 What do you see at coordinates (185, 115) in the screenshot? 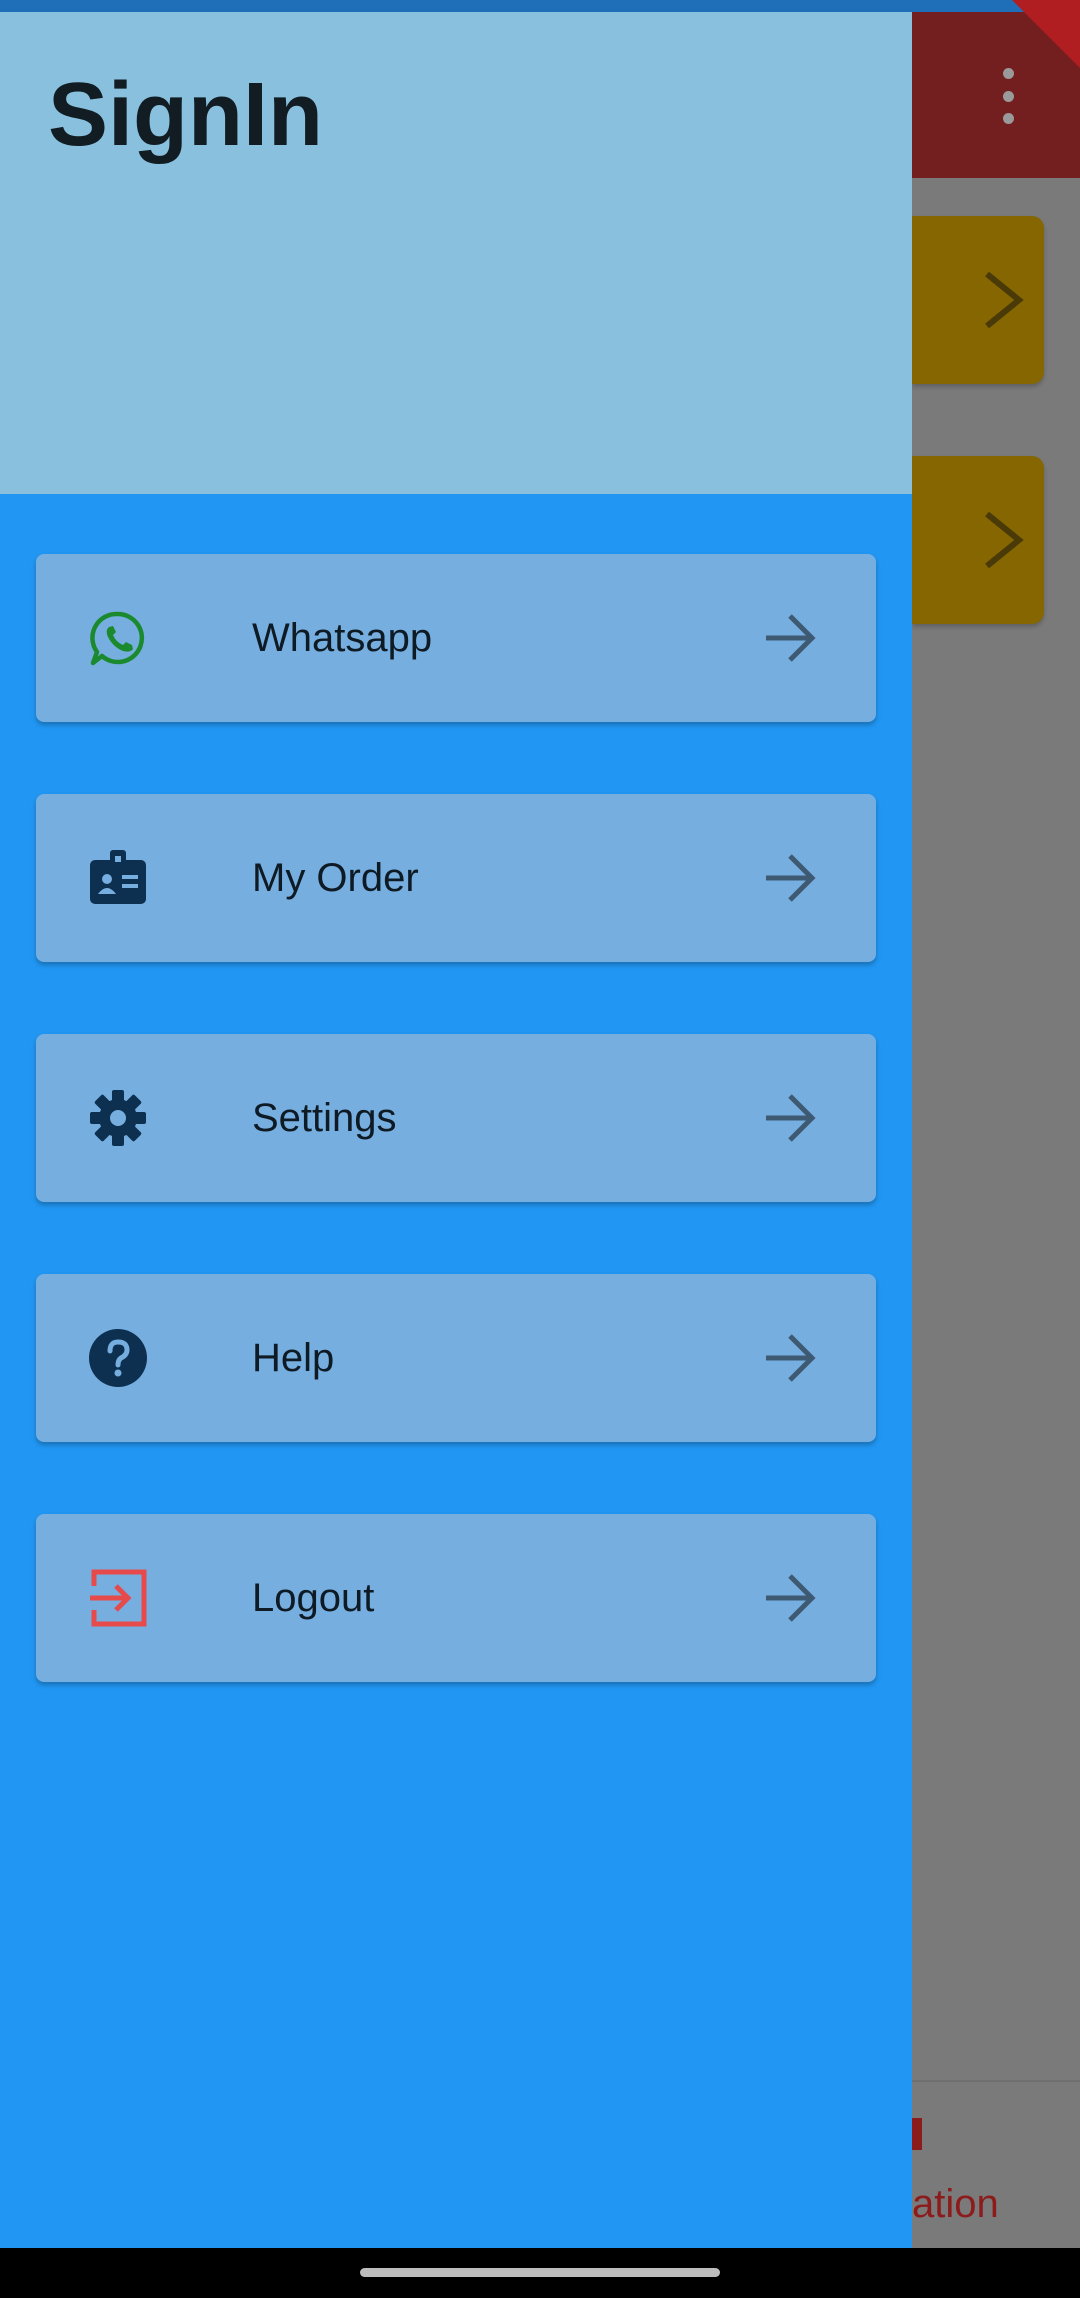
I see `drawer-title: SignIn` at bounding box center [185, 115].